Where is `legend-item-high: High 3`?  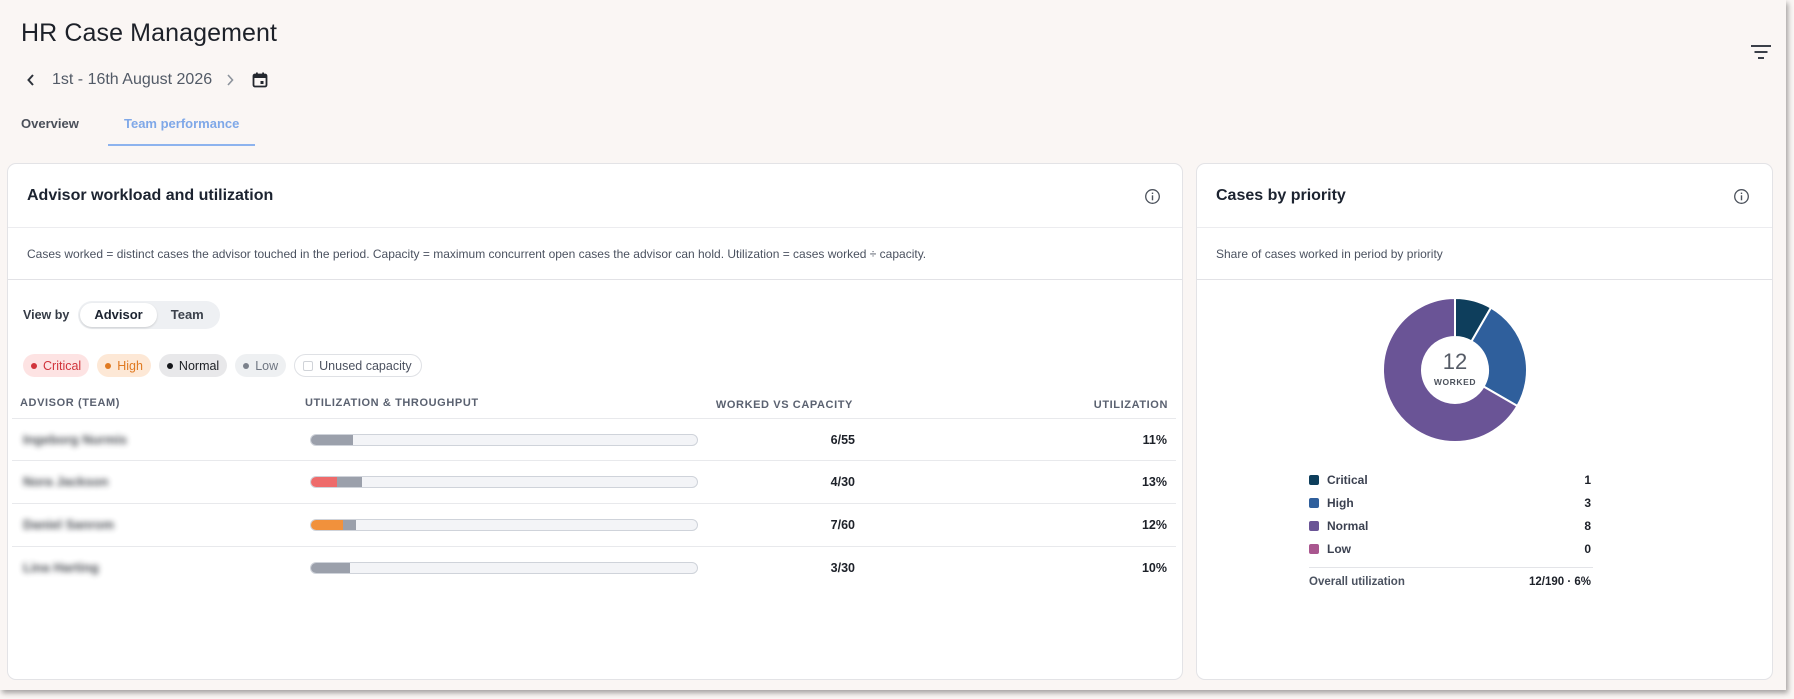
legend-item-high: High 3 is located at coordinates (1451, 503).